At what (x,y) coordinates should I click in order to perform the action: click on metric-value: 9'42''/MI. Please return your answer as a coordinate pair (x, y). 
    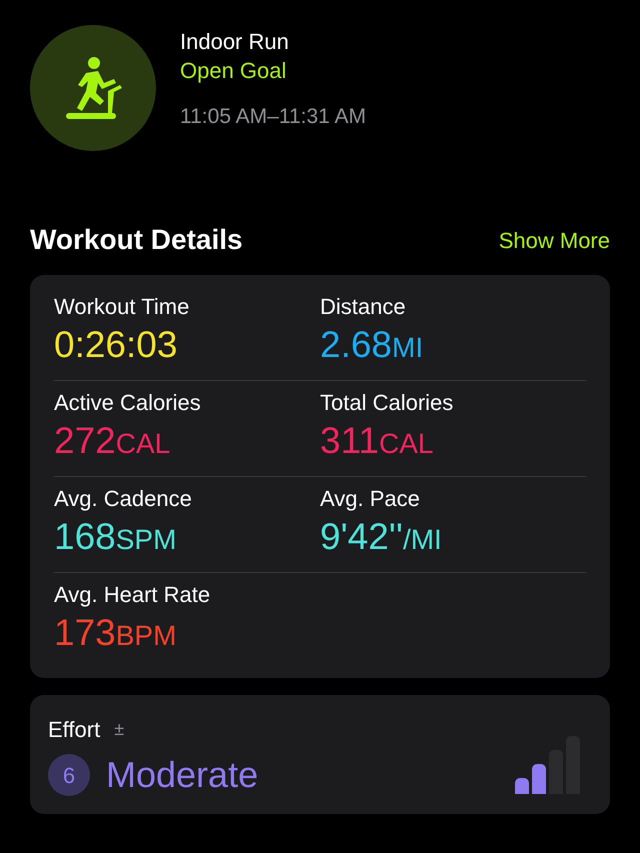
    Looking at the image, I should click on (381, 537).